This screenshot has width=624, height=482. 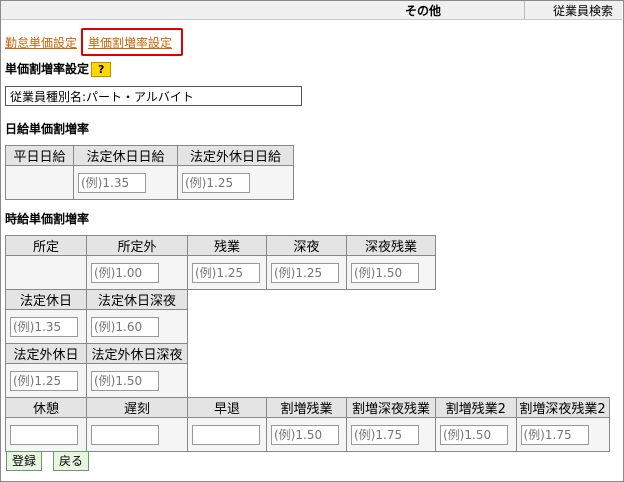 What do you see at coordinates (47, 219) in the screenshot?
I see `hourly-rate-title: 時給単価割増率` at bounding box center [47, 219].